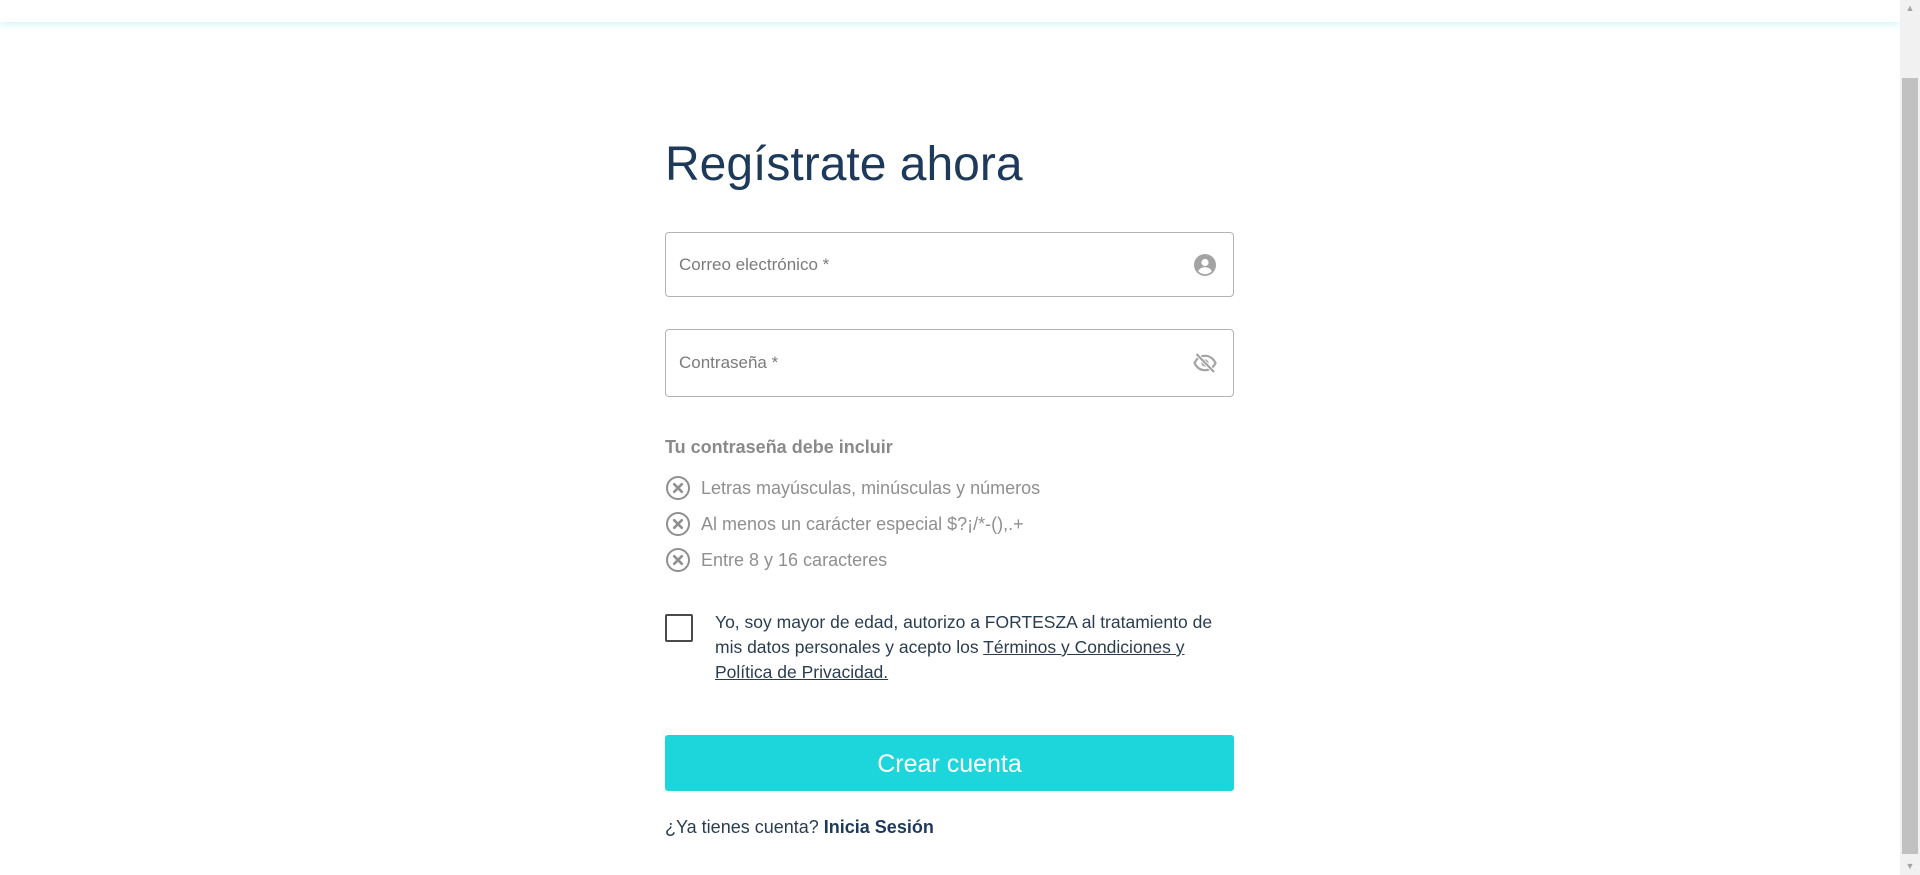 The width and height of the screenshot is (1920, 875). I want to click on page-title: Regístrate ahora, so click(844, 164).